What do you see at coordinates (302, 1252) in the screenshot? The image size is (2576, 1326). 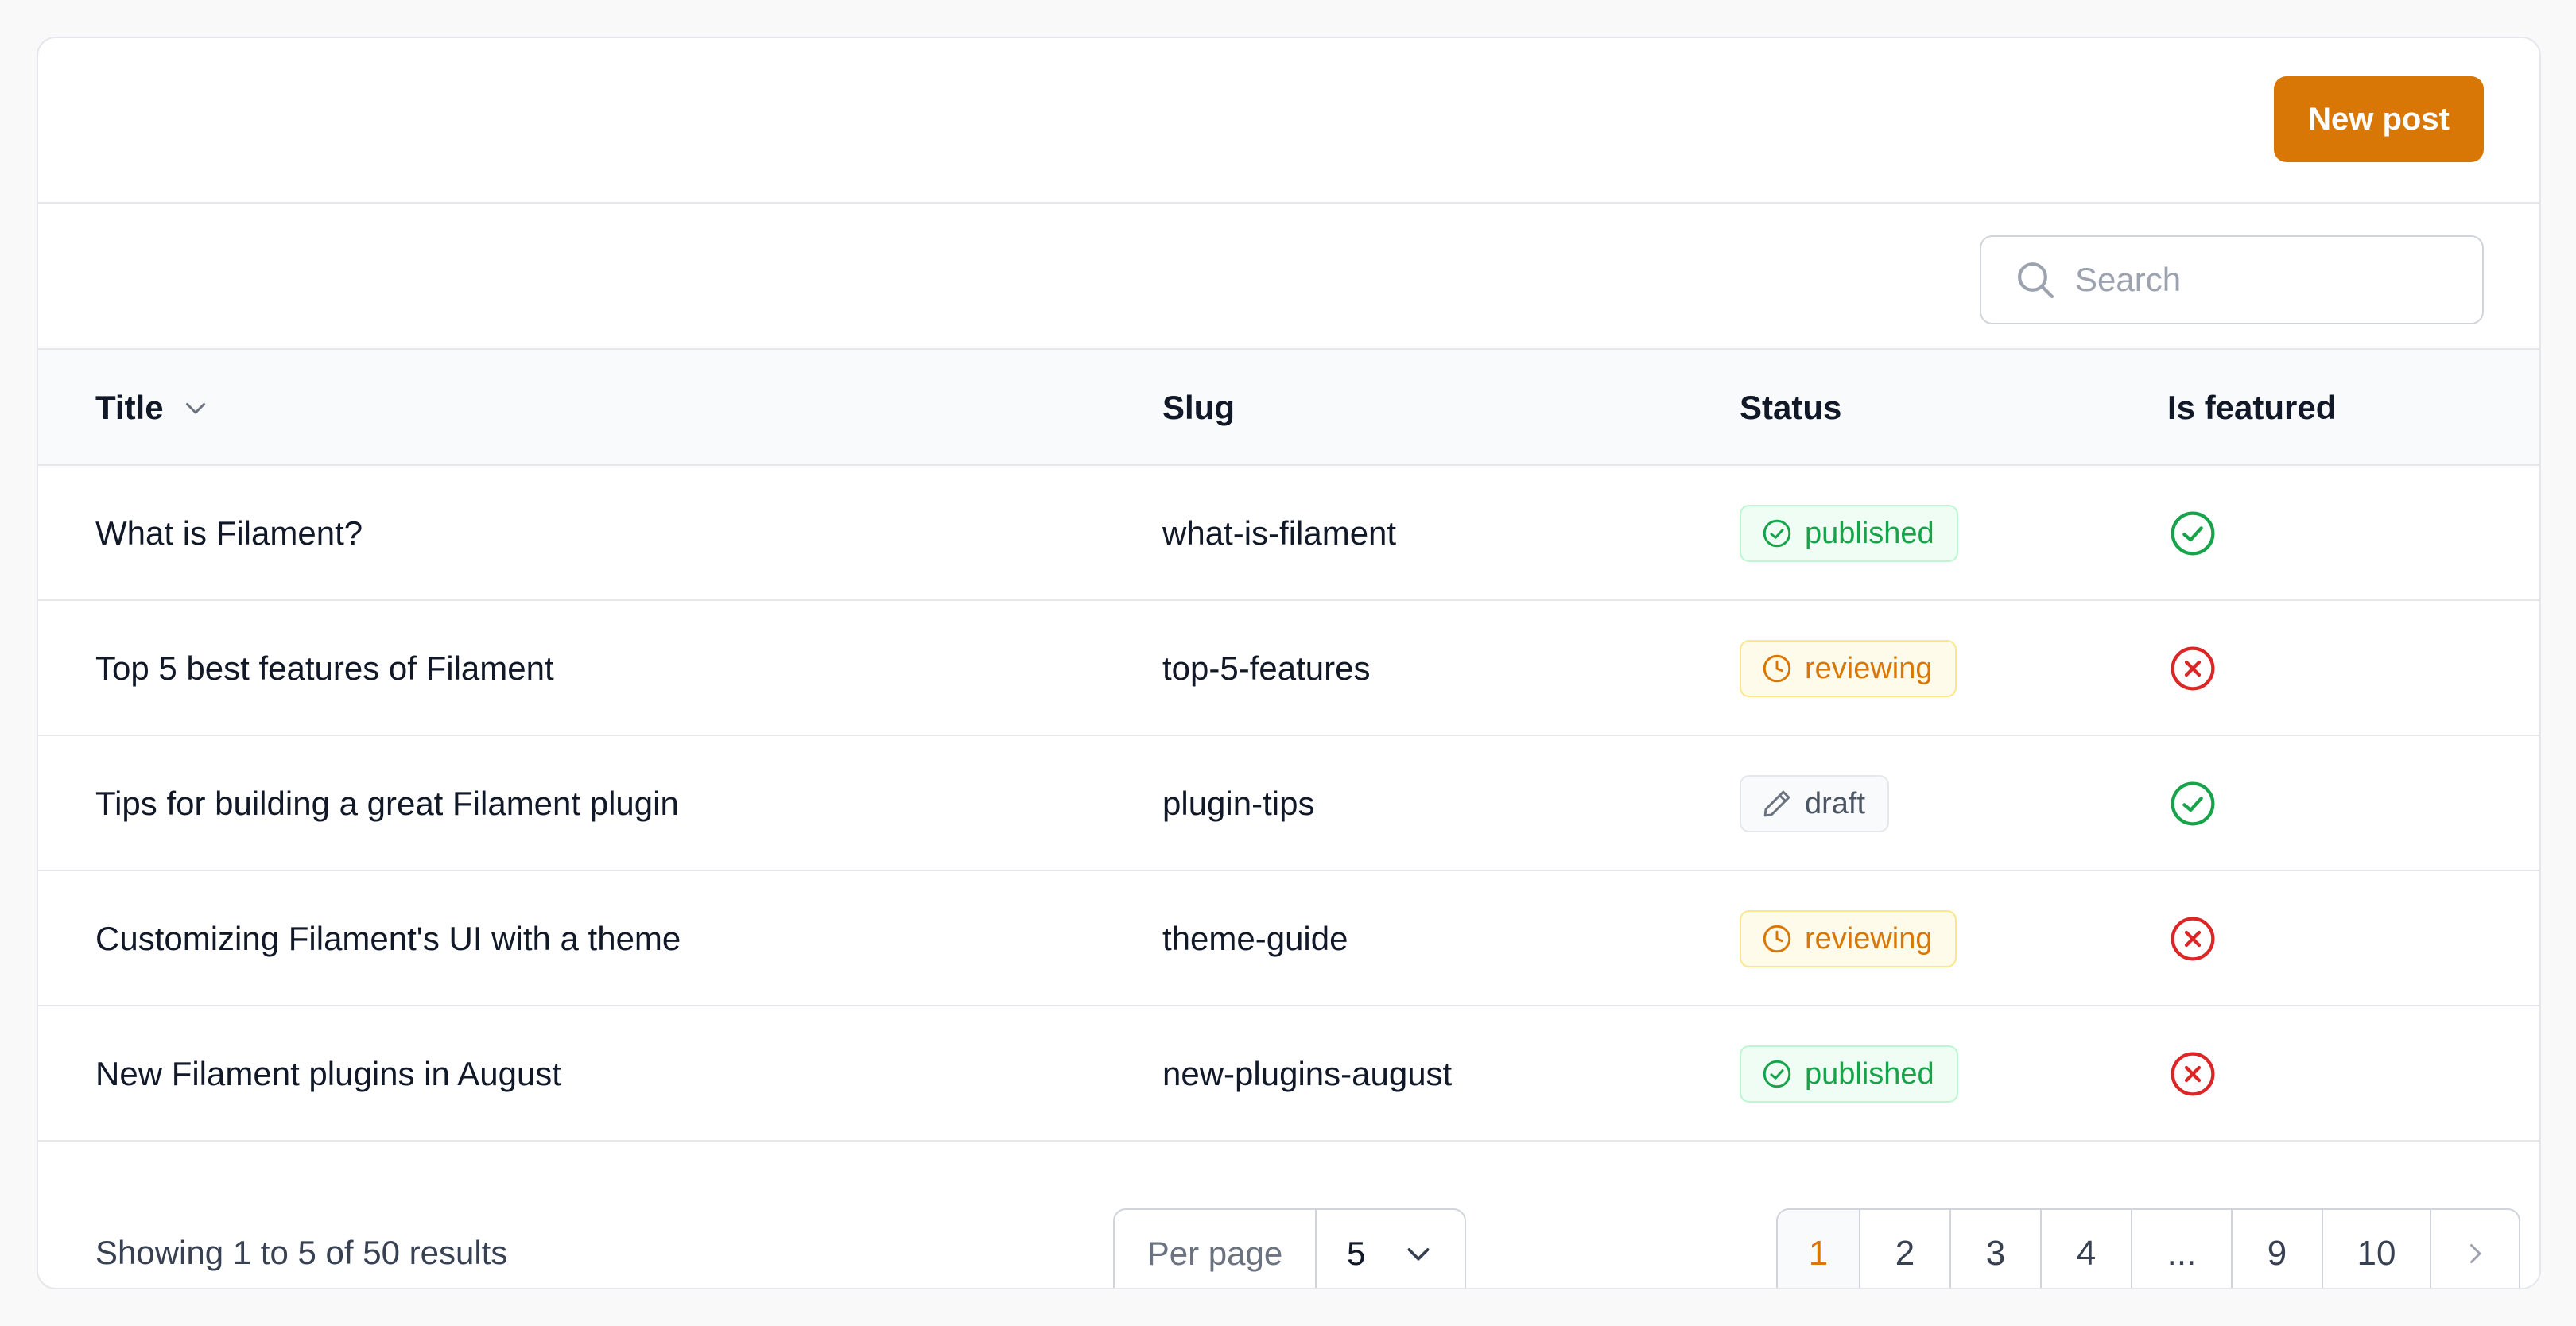 I see `results-summary: Showing 1 to 5 of 50 results` at bounding box center [302, 1252].